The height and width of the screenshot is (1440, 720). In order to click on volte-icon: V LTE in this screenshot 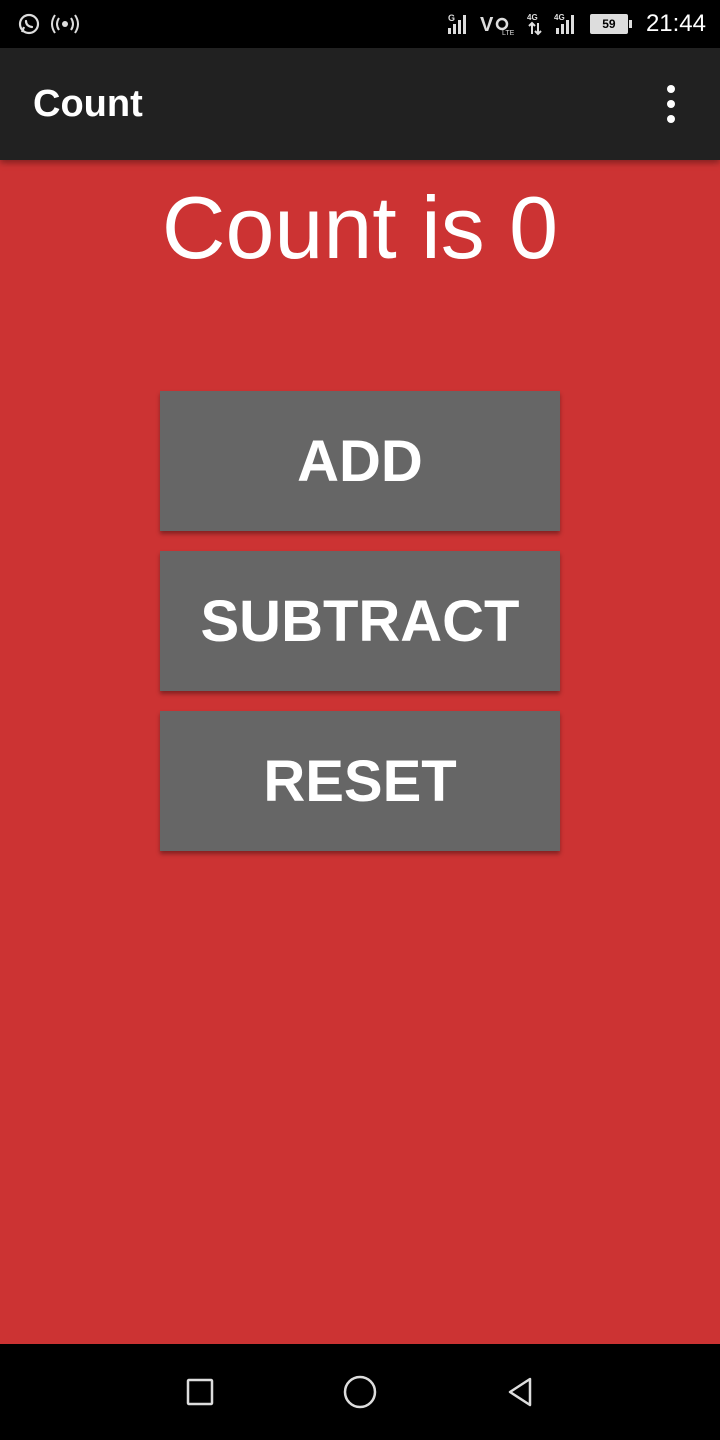, I will do `click(498, 24)`.